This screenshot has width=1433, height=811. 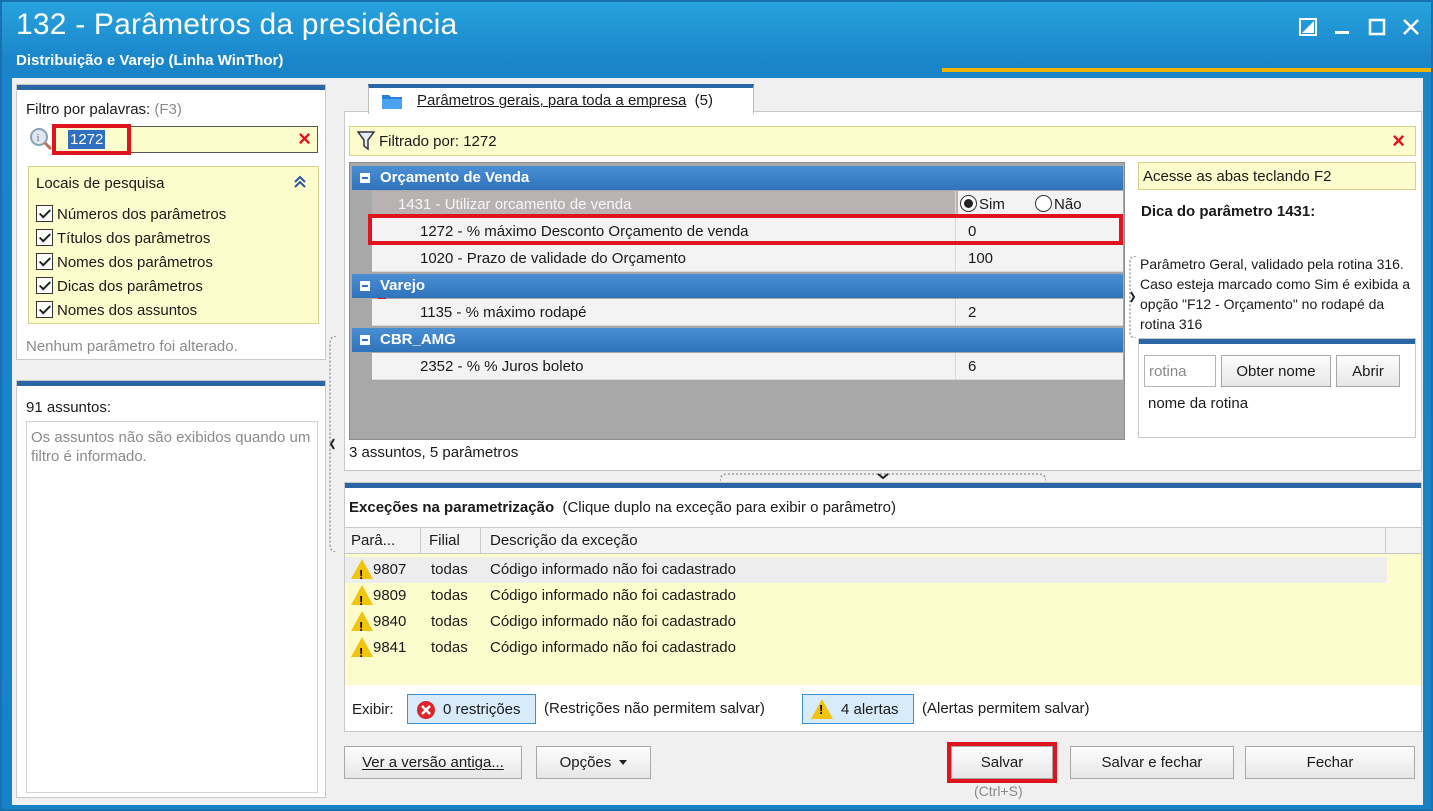 I want to click on minimize-icon, so click(x=1342, y=27).